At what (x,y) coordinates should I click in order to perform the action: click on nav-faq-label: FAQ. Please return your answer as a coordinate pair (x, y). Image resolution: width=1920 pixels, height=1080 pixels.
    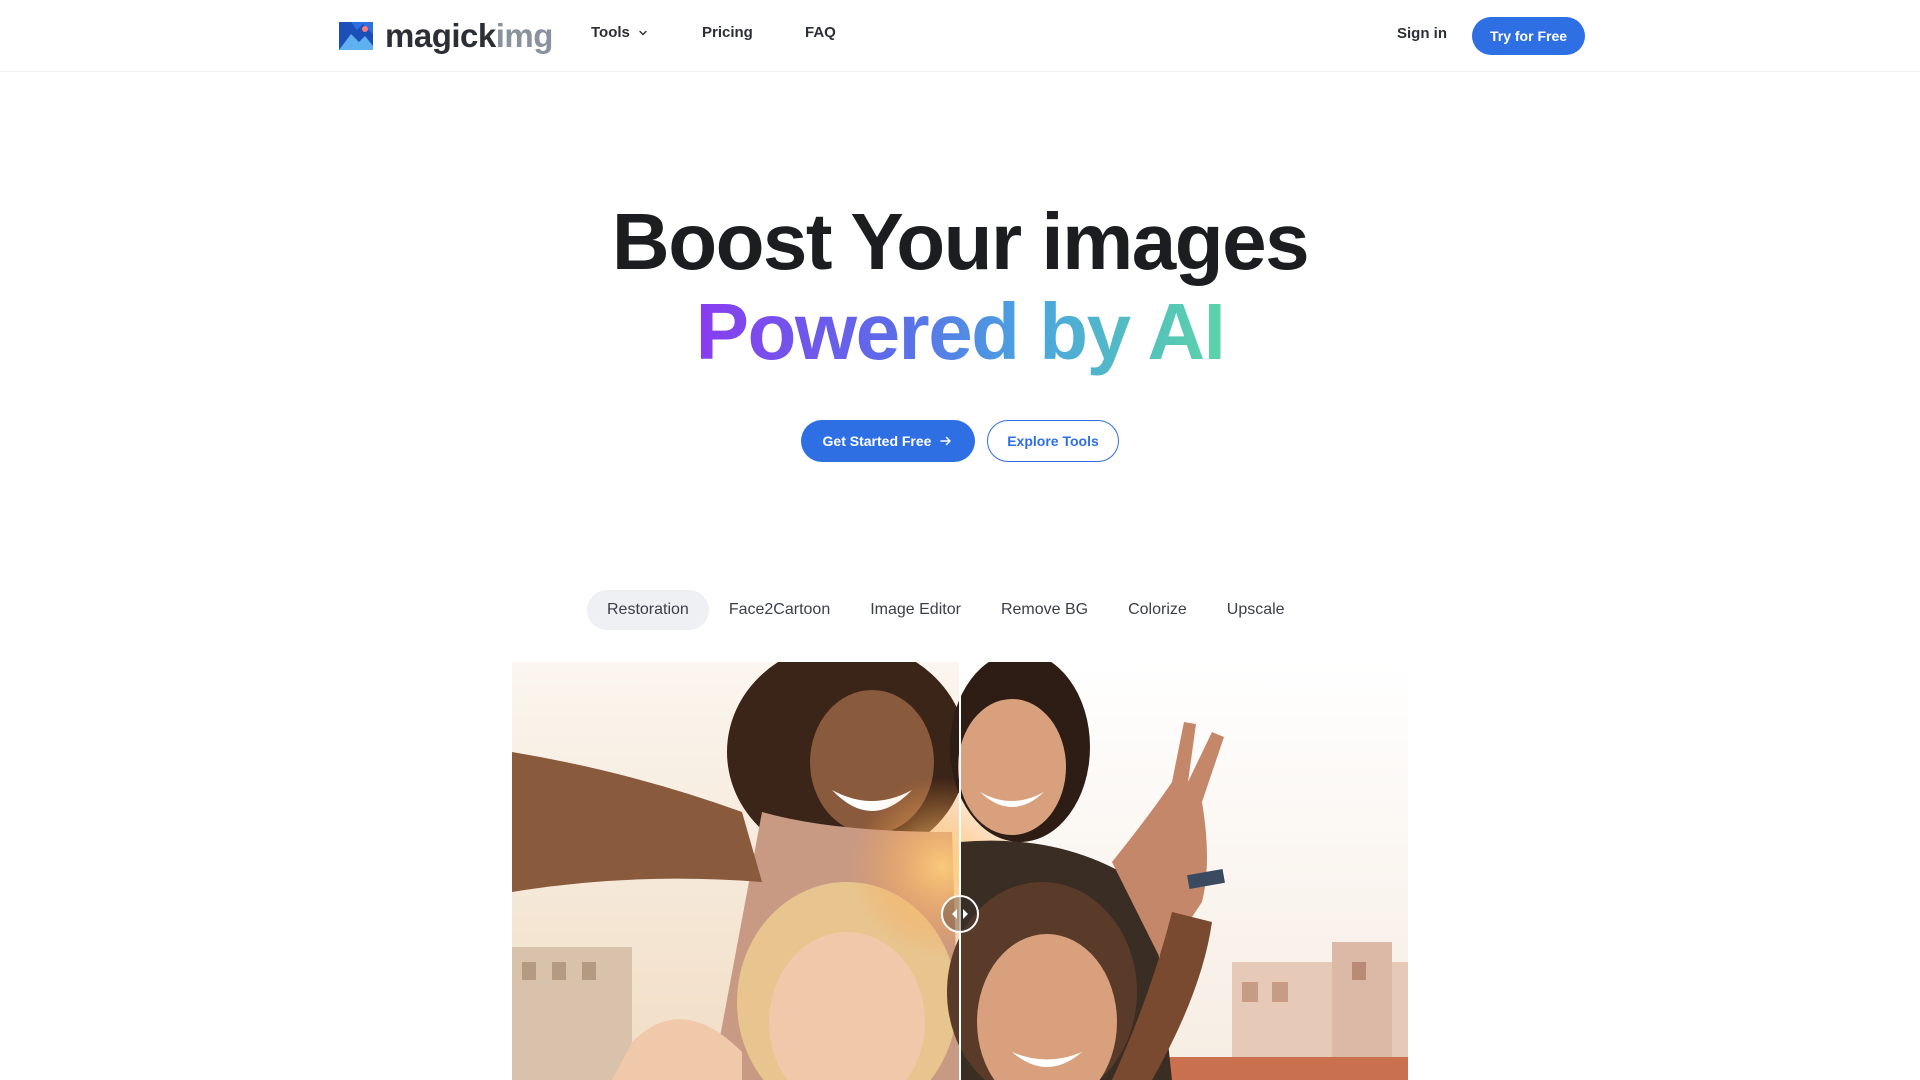
    Looking at the image, I should click on (820, 32).